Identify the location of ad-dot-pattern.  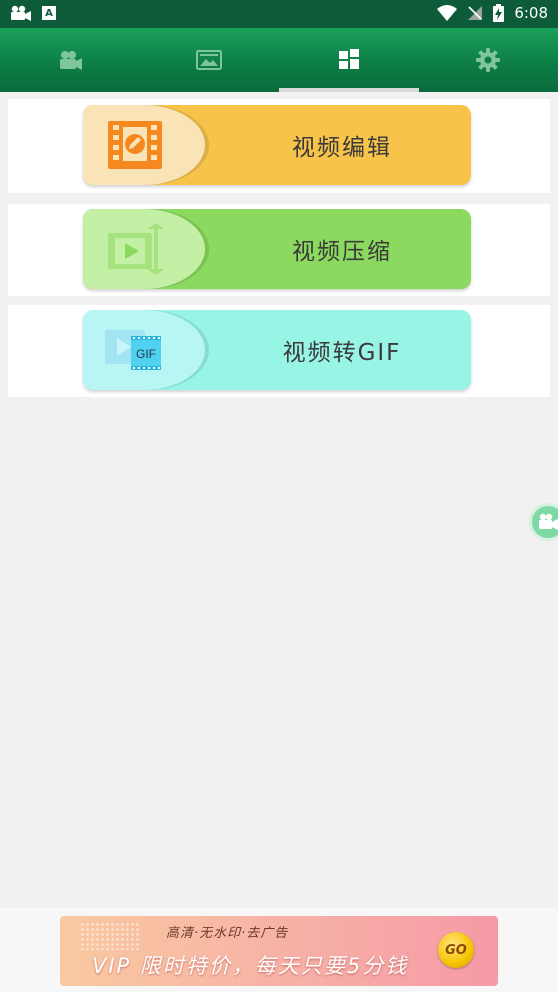
(110, 936).